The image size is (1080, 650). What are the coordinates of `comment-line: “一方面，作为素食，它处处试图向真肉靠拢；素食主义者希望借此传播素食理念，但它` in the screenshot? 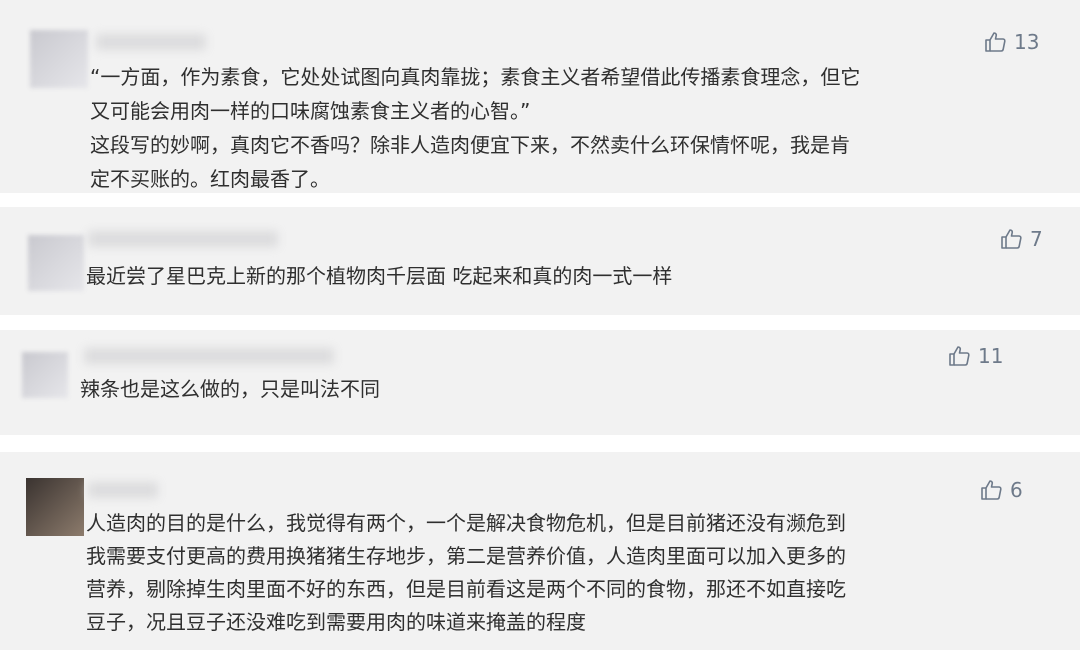 It's located at (475, 77).